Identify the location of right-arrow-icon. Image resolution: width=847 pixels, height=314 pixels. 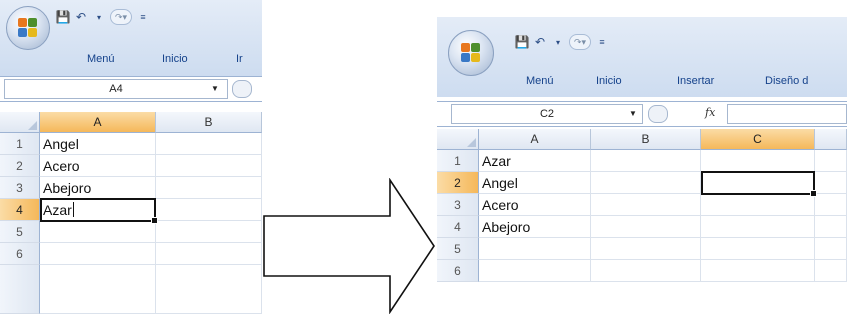
(349, 246).